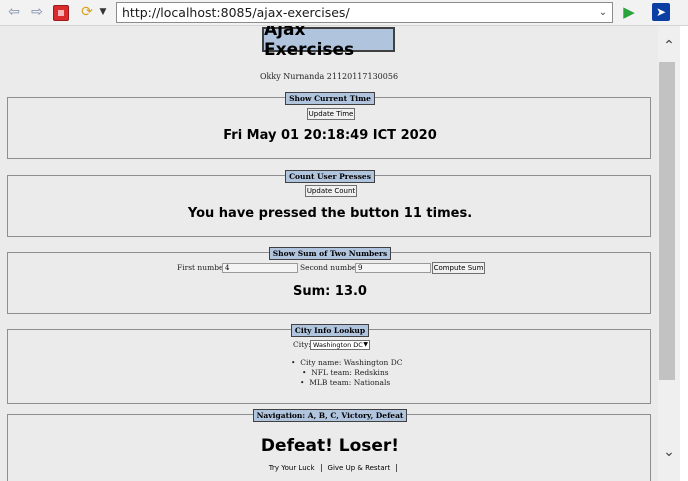 The image size is (688, 481). I want to click on section-legend-nav: Navigation: A, B, C, Victory, Defeat, so click(330, 415).